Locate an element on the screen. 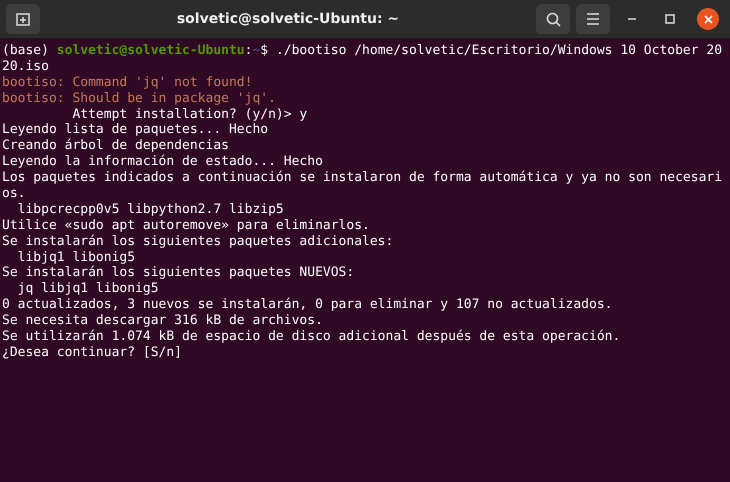 The height and width of the screenshot is (482, 730). menu-button is located at coordinates (593, 19).